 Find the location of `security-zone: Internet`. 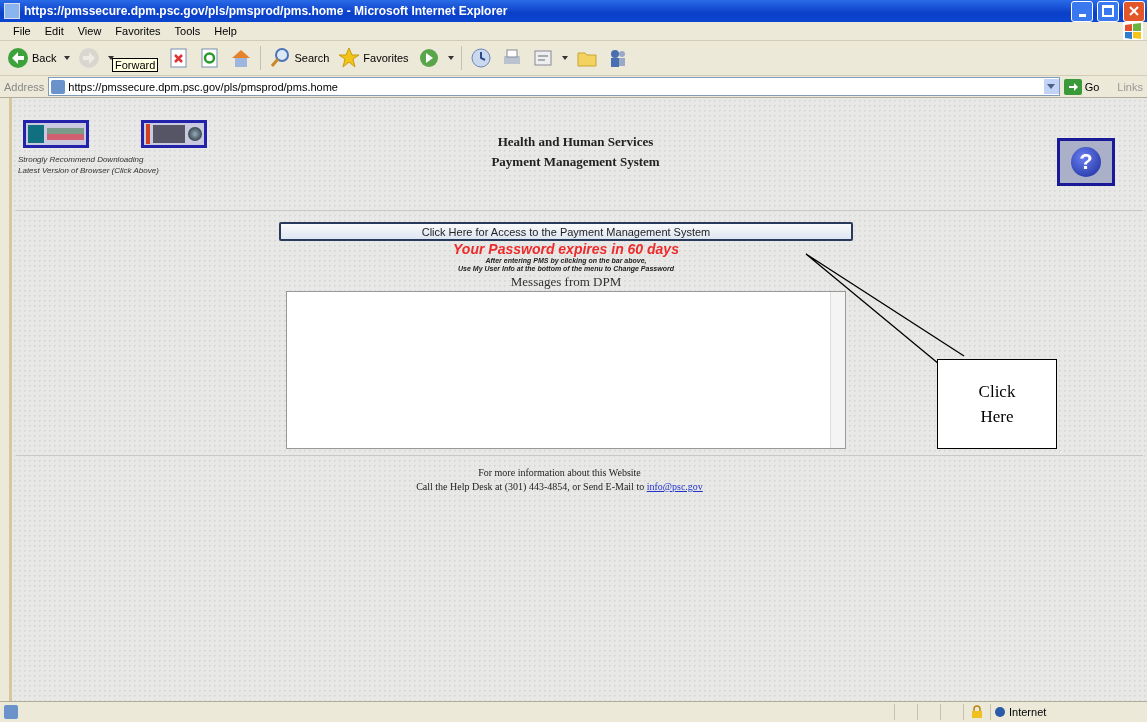

security-zone: Internet is located at coordinates (1028, 712).